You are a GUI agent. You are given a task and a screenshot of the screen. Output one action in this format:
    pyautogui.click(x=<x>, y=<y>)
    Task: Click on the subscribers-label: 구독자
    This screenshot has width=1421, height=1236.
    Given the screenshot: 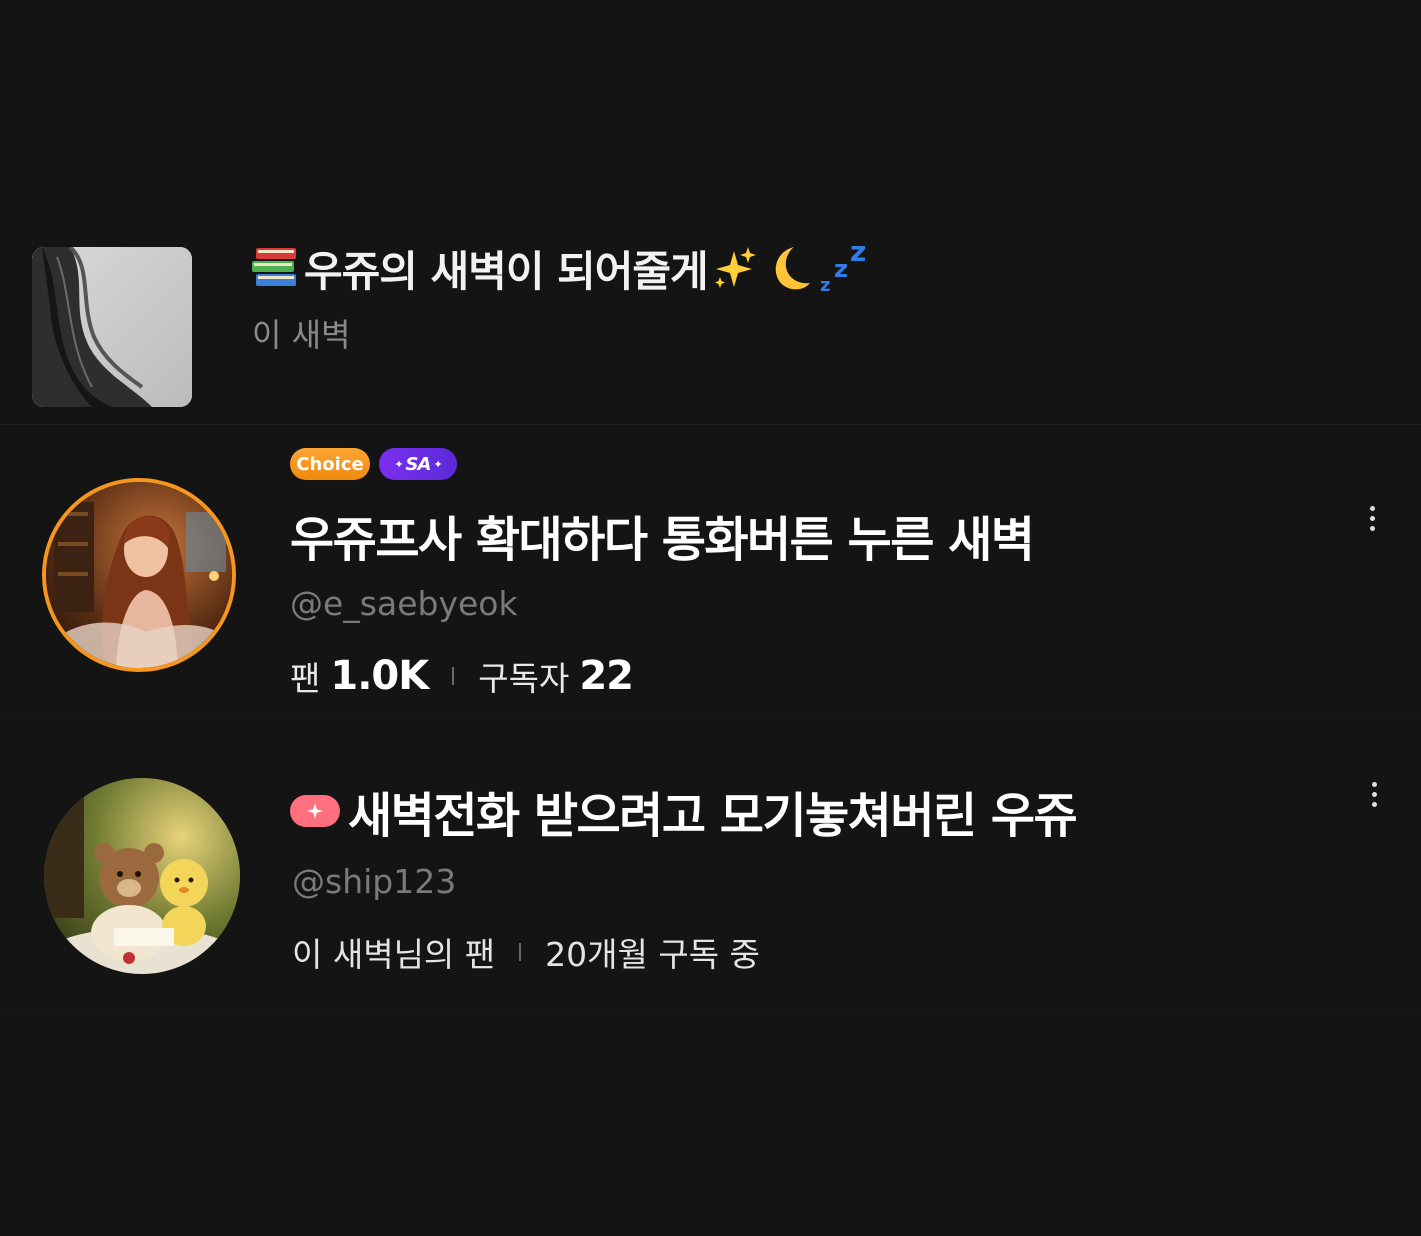 What is the action you would take?
    pyautogui.click(x=524, y=678)
    